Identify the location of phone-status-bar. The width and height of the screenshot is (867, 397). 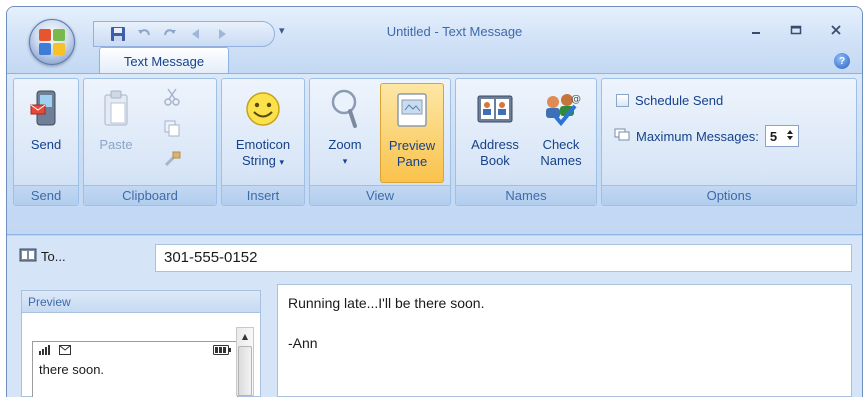
(135, 351).